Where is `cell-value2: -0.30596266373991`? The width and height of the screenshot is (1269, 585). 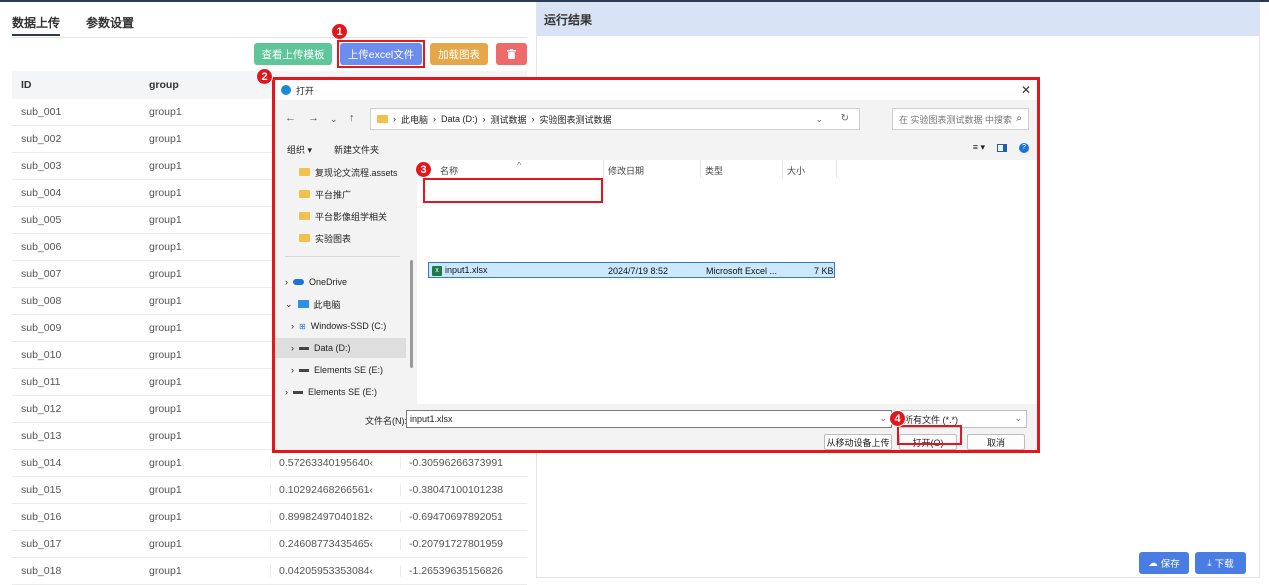
cell-value2: -0.30596266373991 is located at coordinates (463, 463).